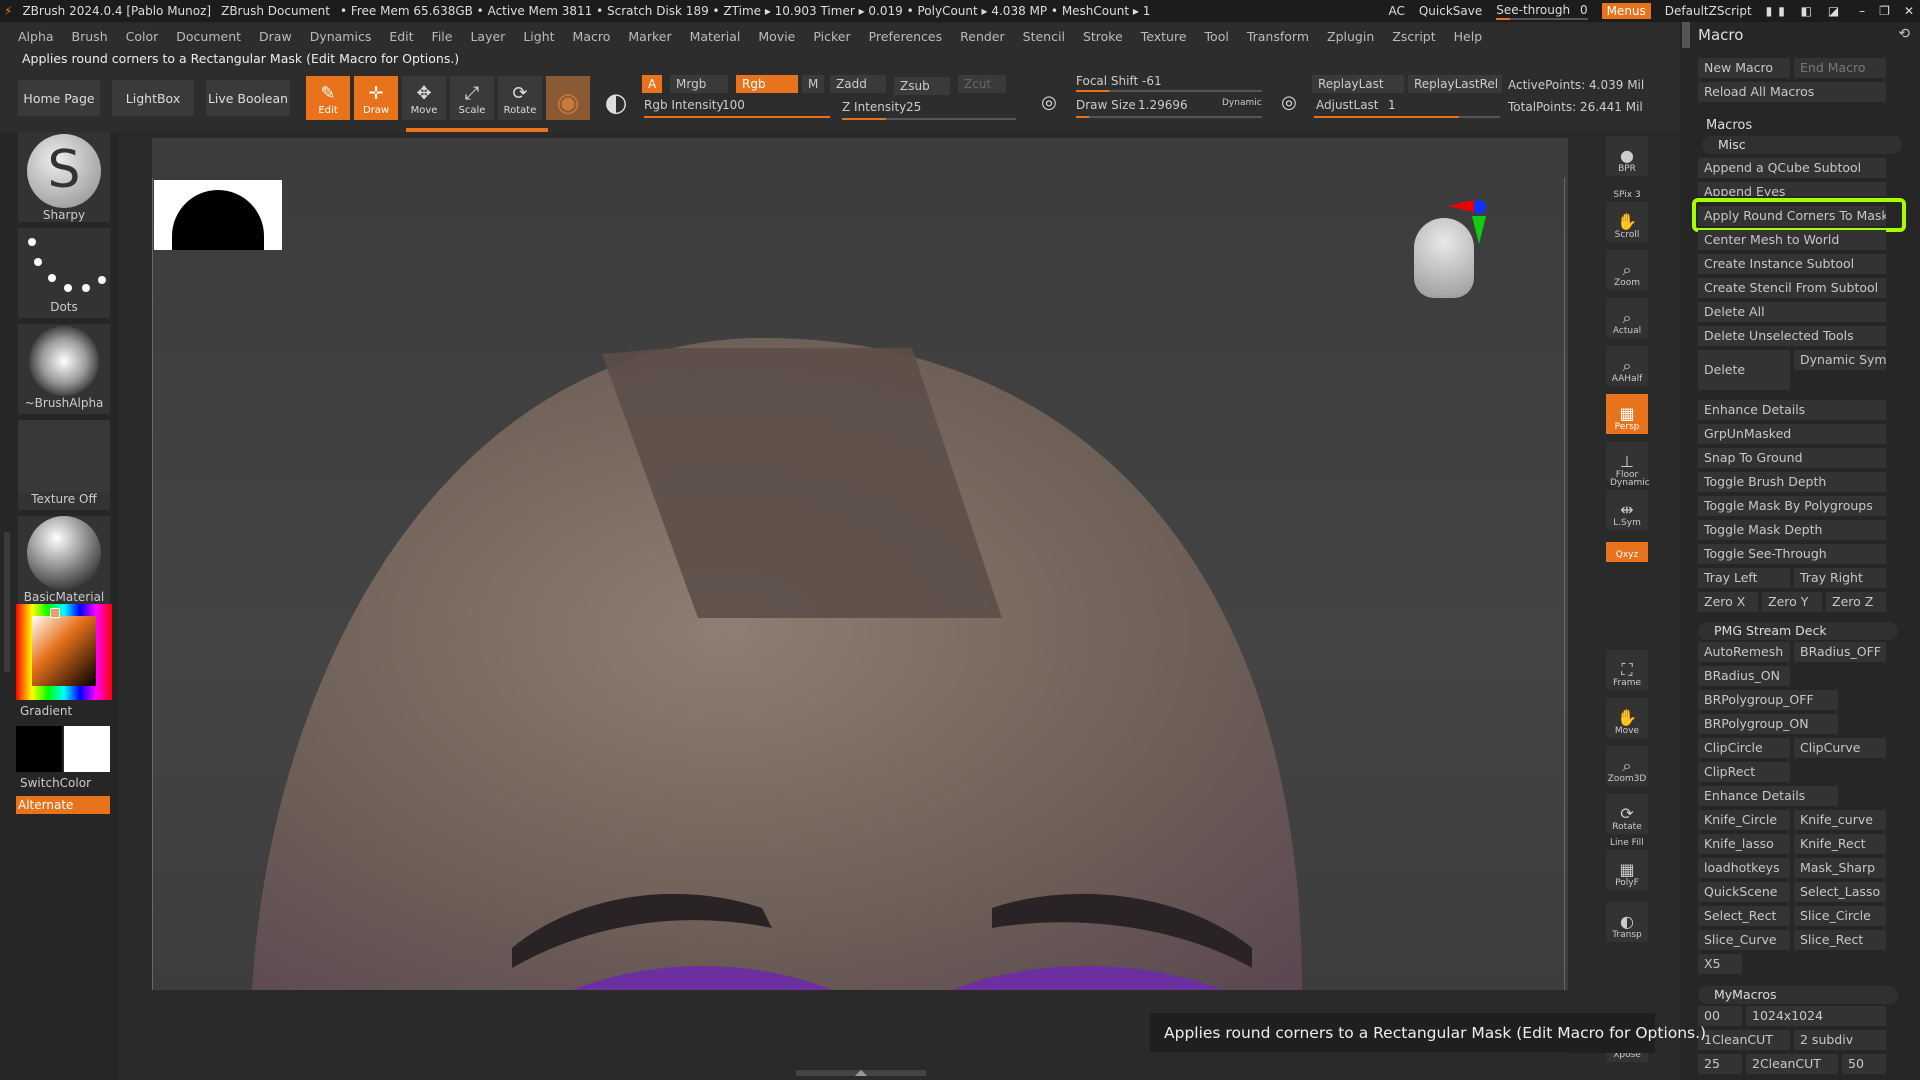  Describe the element at coordinates (1744, 578) in the screenshot. I see `macro-tray-left: Tray Left` at that location.